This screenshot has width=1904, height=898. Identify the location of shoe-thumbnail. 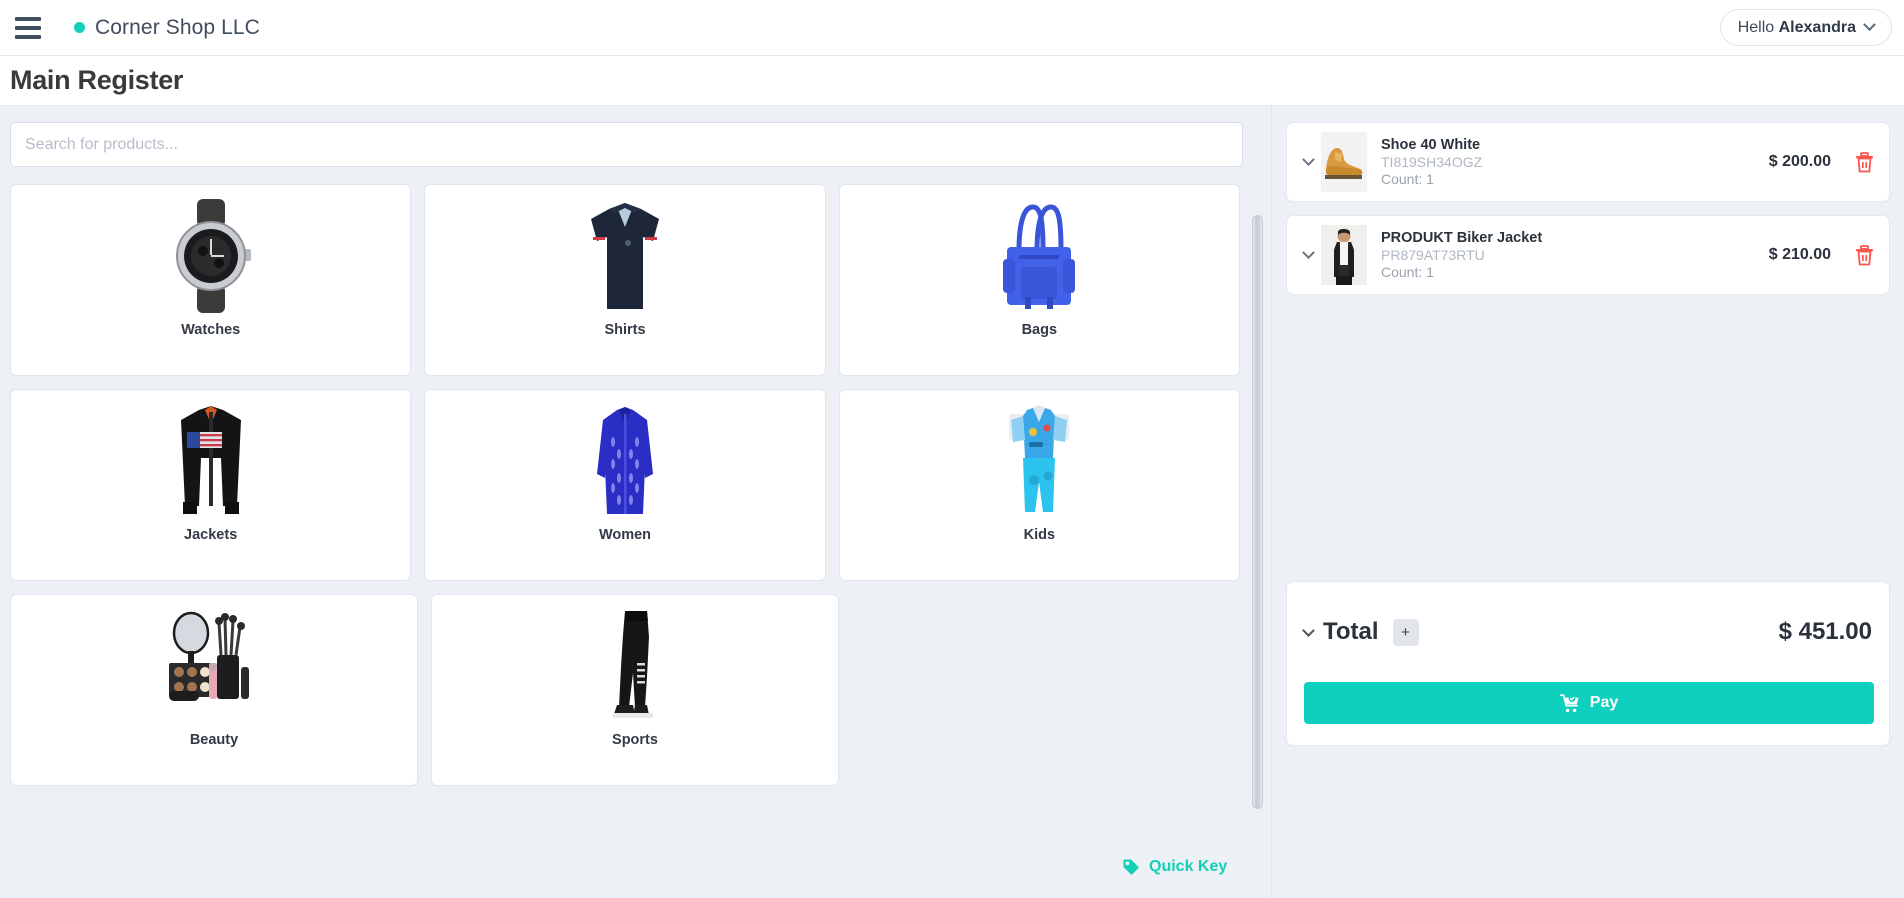
(1344, 162).